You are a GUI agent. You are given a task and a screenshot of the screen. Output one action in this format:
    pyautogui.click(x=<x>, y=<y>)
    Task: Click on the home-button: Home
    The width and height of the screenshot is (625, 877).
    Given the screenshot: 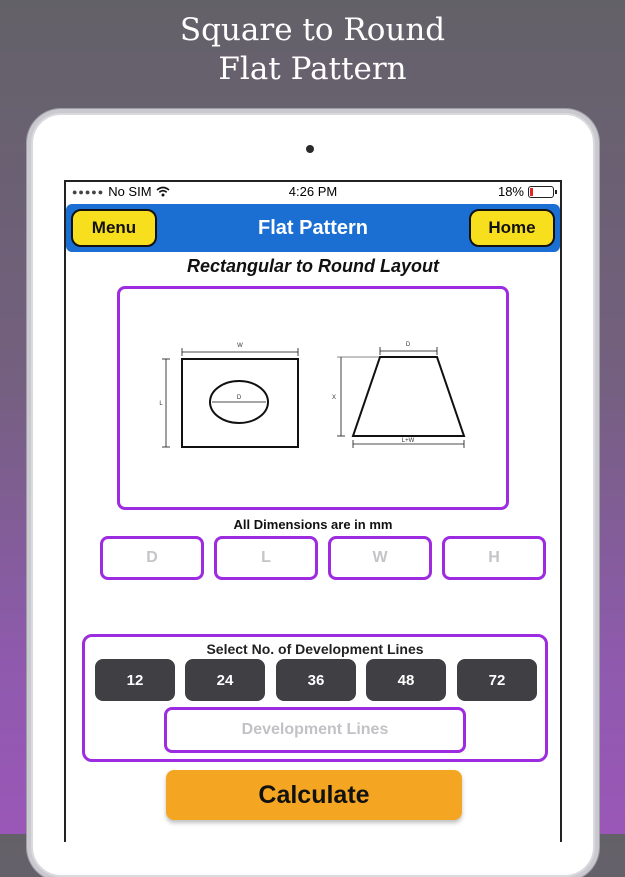 What is the action you would take?
    pyautogui.click(x=512, y=228)
    